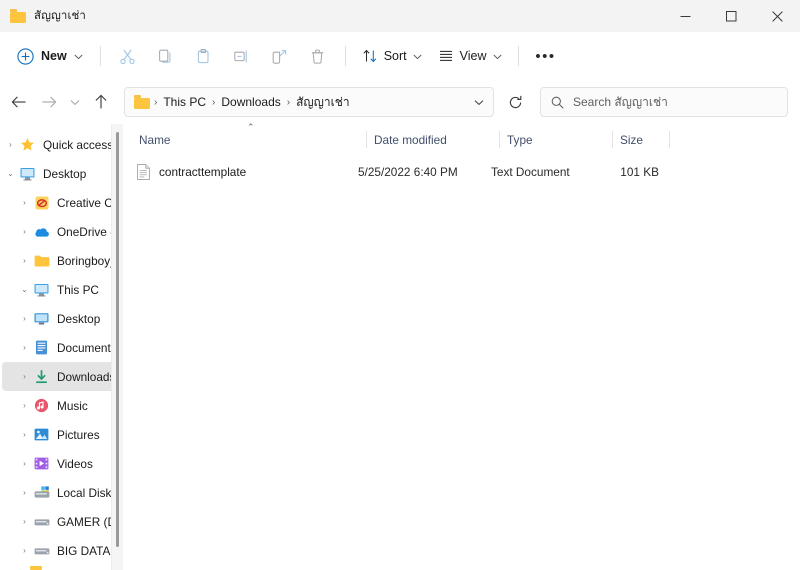 Image resolution: width=800 pixels, height=570 pixels. What do you see at coordinates (473, 56) in the screenshot?
I see `view-button-label: View` at bounding box center [473, 56].